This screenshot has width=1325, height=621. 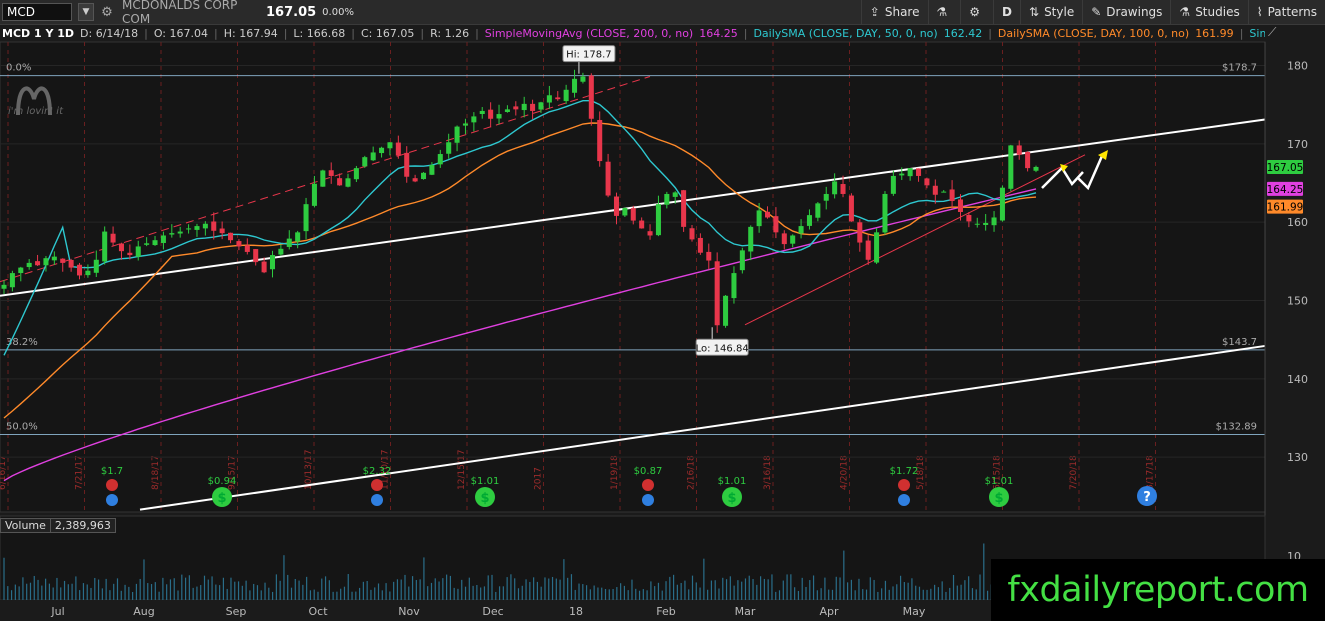 What do you see at coordinates (768, 472) in the screenshot?
I see `date-label: 3/16/18` at bounding box center [768, 472].